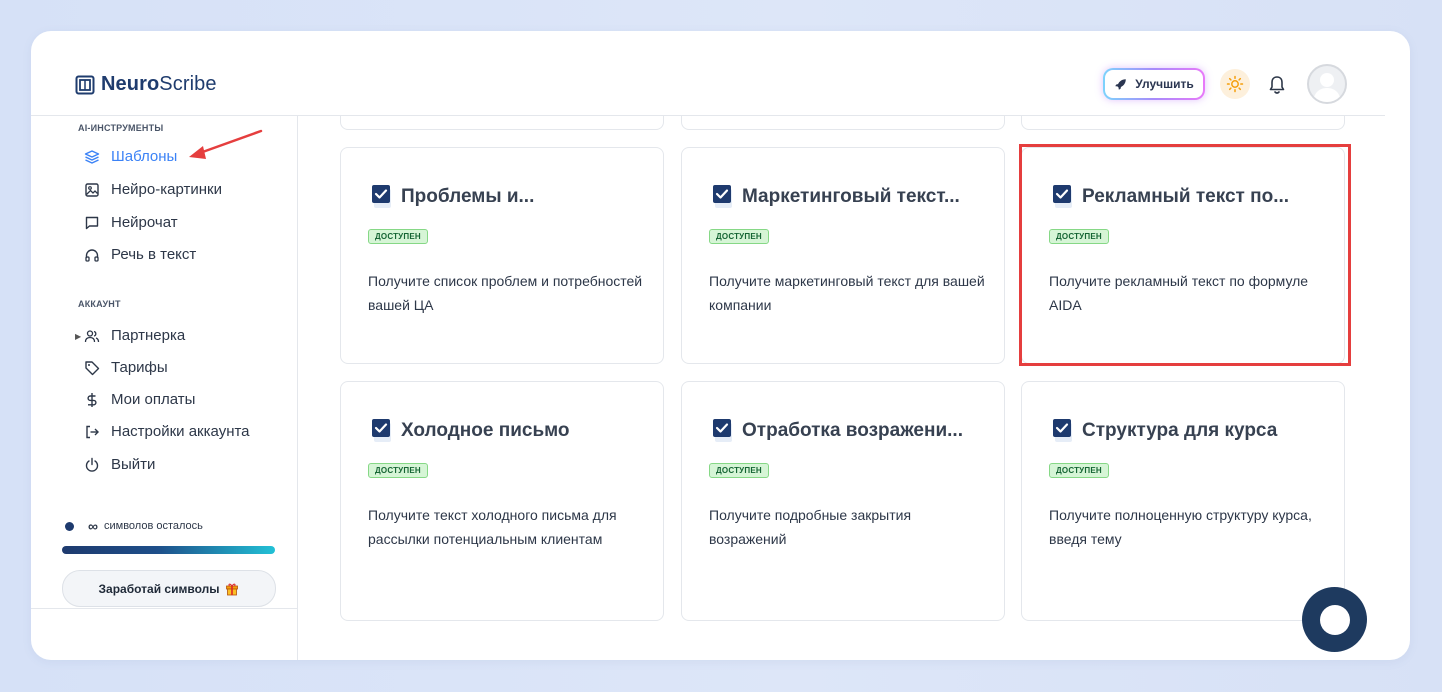 The width and height of the screenshot is (1442, 692). What do you see at coordinates (232, 589) in the screenshot?
I see `gift-icon` at bounding box center [232, 589].